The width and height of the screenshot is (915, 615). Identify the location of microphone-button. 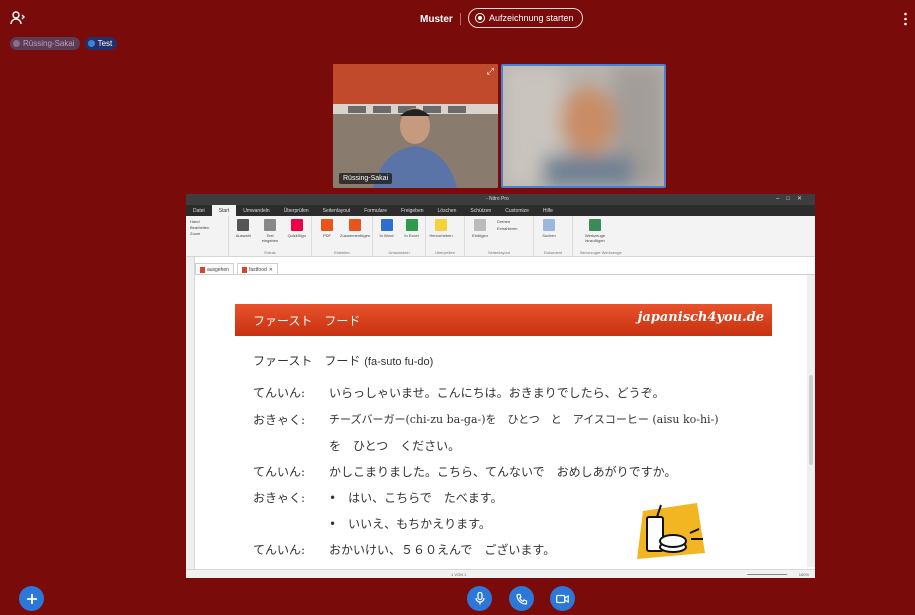
(479, 598).